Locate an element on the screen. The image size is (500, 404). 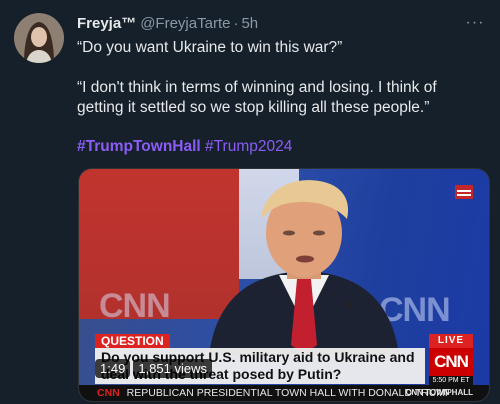
video-duration: 1:49 is located at coordinates (113, 368).